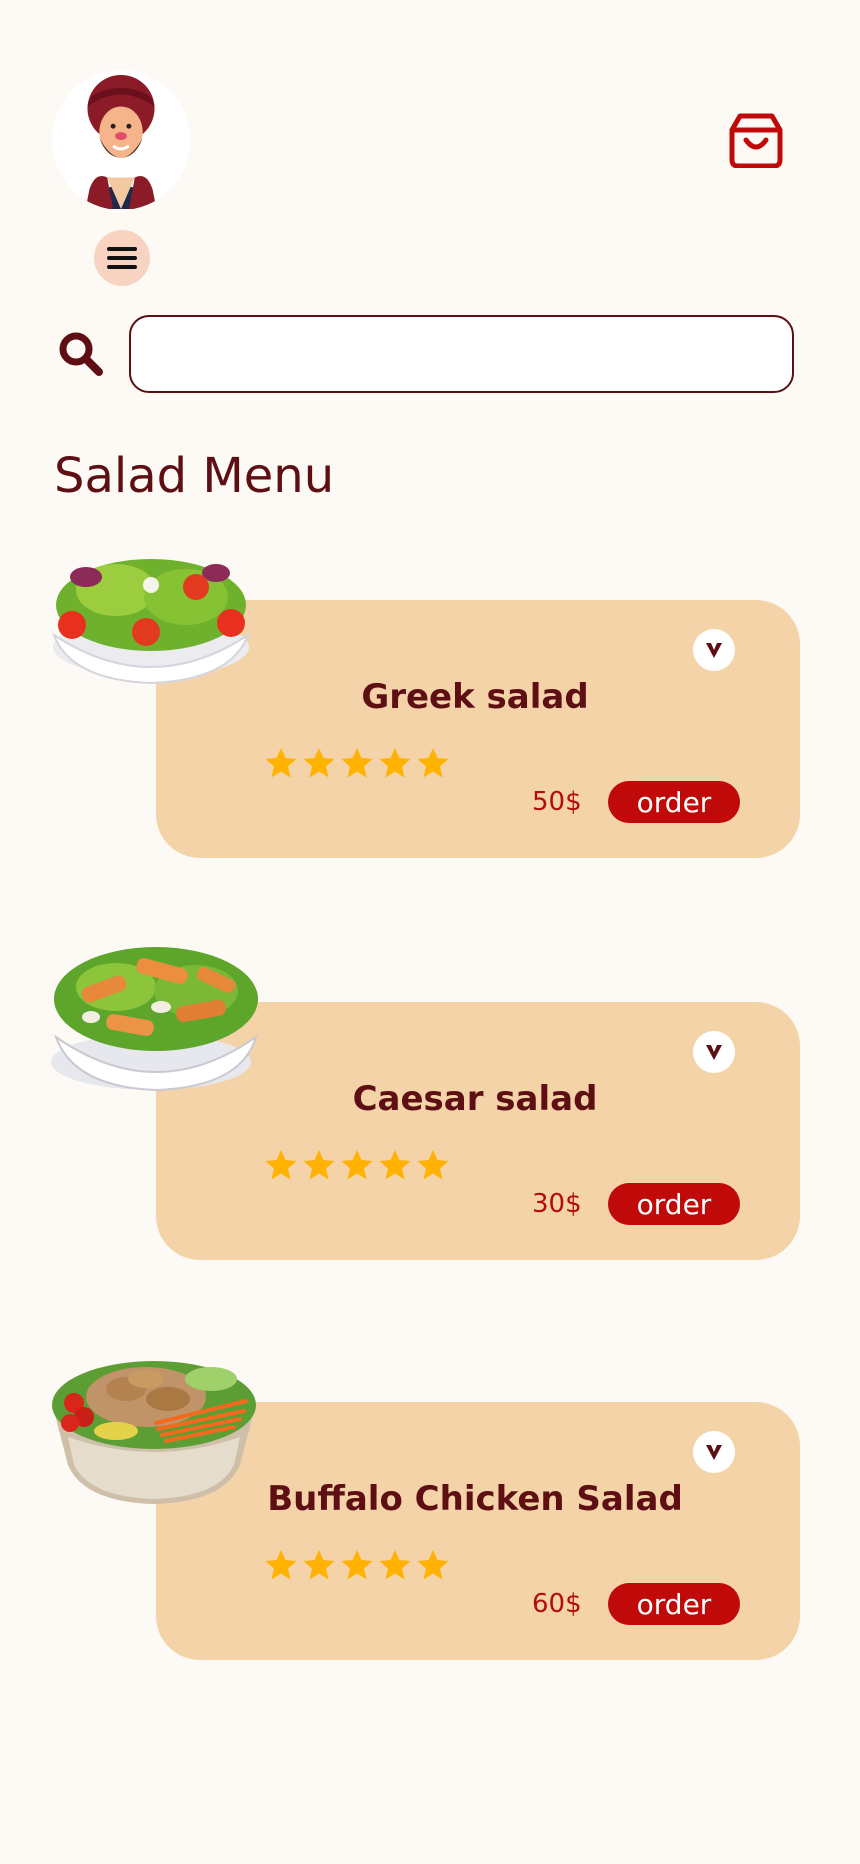 The width and height of the screenshot is (860, 1864). Describe the element at coordinates (557, 1204) in the screenshot. I see `item-price: 30$` at that location.